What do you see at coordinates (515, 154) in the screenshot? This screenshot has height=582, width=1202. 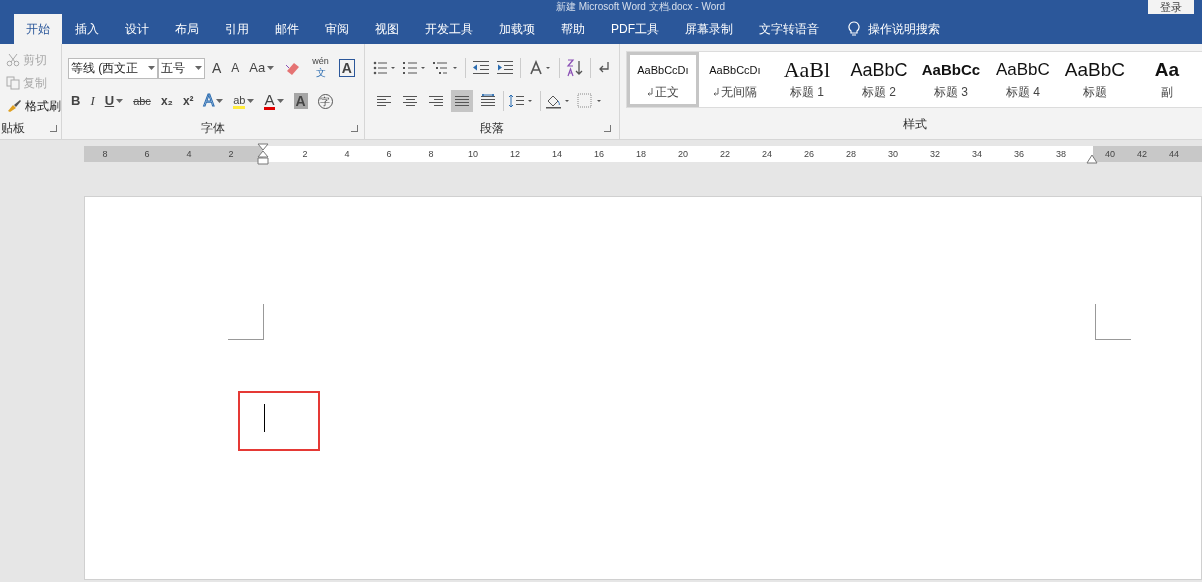 I see `ruler-number: 12` at bounding box center [515, 154].